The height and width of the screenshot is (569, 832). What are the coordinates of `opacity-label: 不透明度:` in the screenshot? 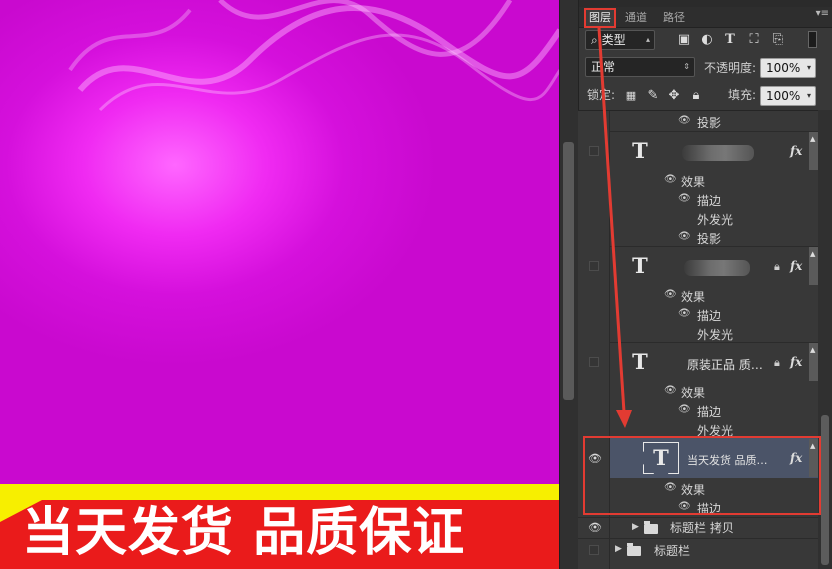 It's located at (730, 68).